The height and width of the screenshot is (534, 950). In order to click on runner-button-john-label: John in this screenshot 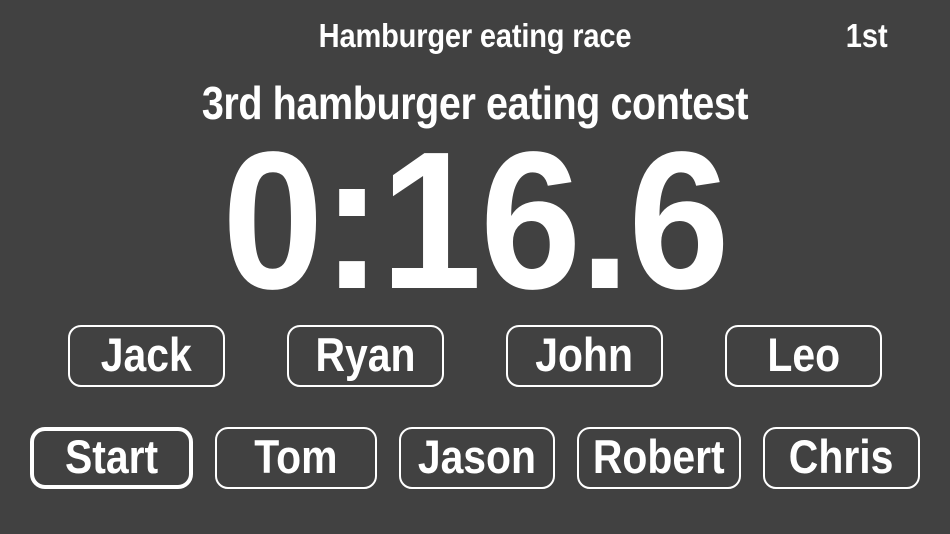, I will do `click(584, 354)`.